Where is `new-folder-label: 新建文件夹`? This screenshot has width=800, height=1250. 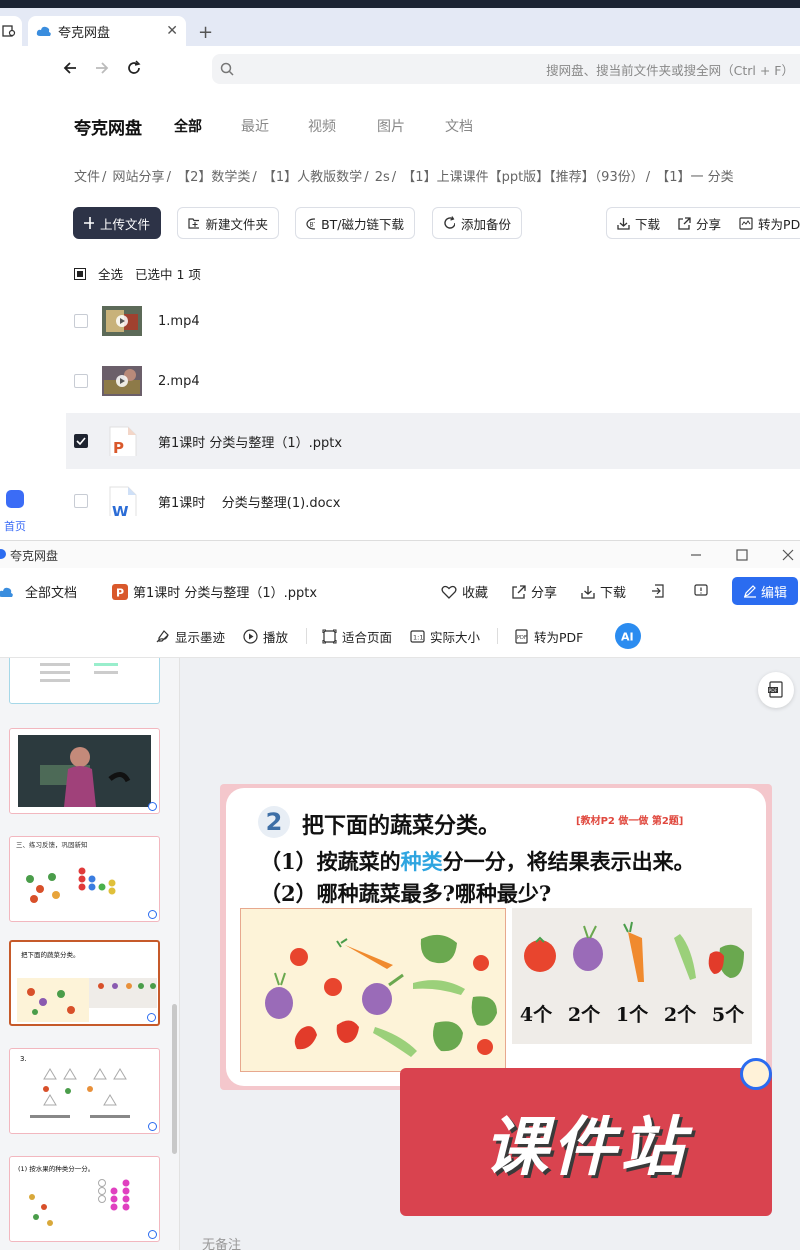 new-folder-label: 新建文件夹 is located at coordinates (236, 224).